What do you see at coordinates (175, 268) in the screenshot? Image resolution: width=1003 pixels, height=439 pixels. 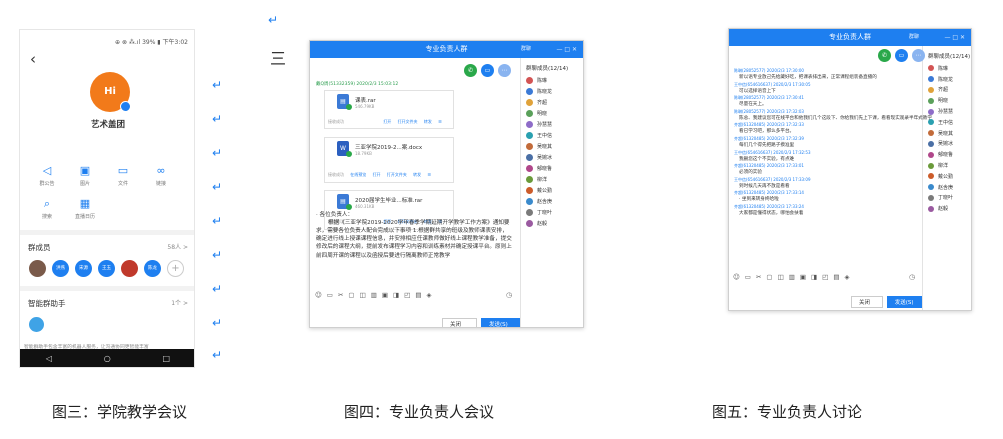 I see `add-member-icon: +` at bounding box center [175, 268].